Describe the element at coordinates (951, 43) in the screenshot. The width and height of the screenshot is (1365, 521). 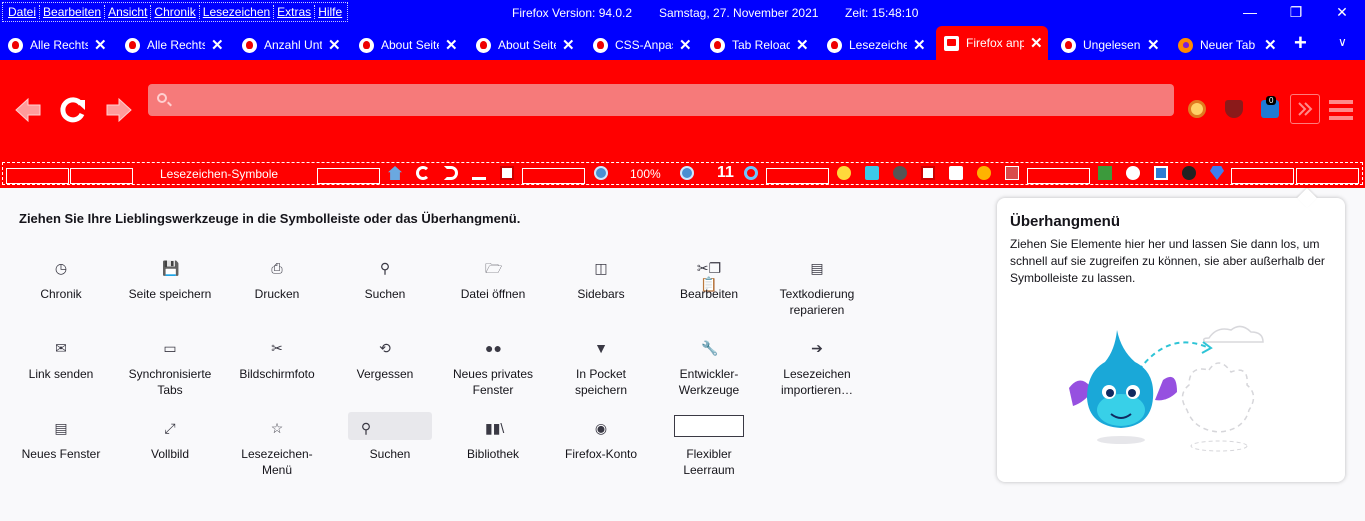
I see `pin-icon` at that location.